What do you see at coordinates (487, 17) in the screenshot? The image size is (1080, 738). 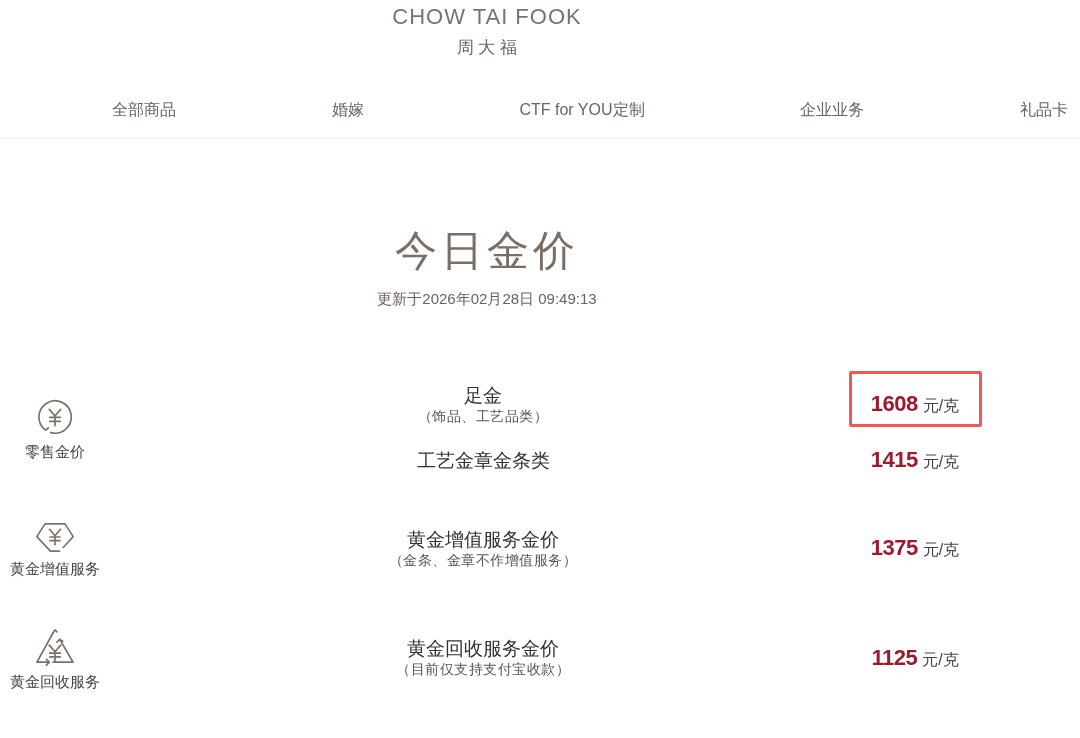 I see `brand-logo-text: CHOW TAI FOOK` at bounding box center [487, 17].